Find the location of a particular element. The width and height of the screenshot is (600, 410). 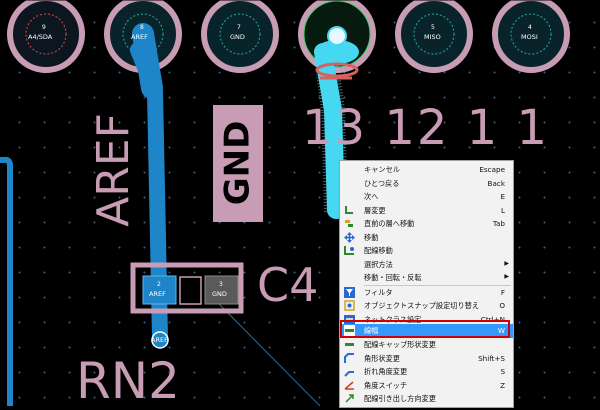

menu-item-move-rotate-flip: 移動・回転・反転 ▶ is located at coordinates (426, 278).